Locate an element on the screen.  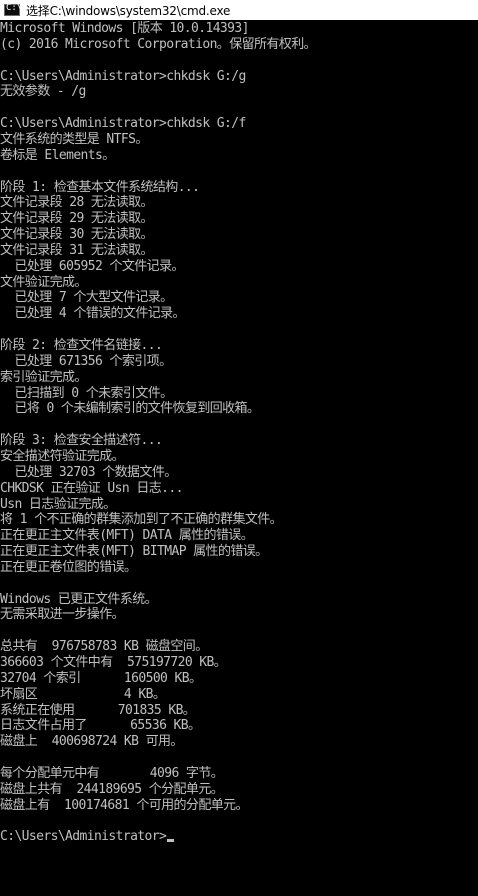
console-line: 已扫描到 0 个未索引文件。 is located at coordinates (86, 393).